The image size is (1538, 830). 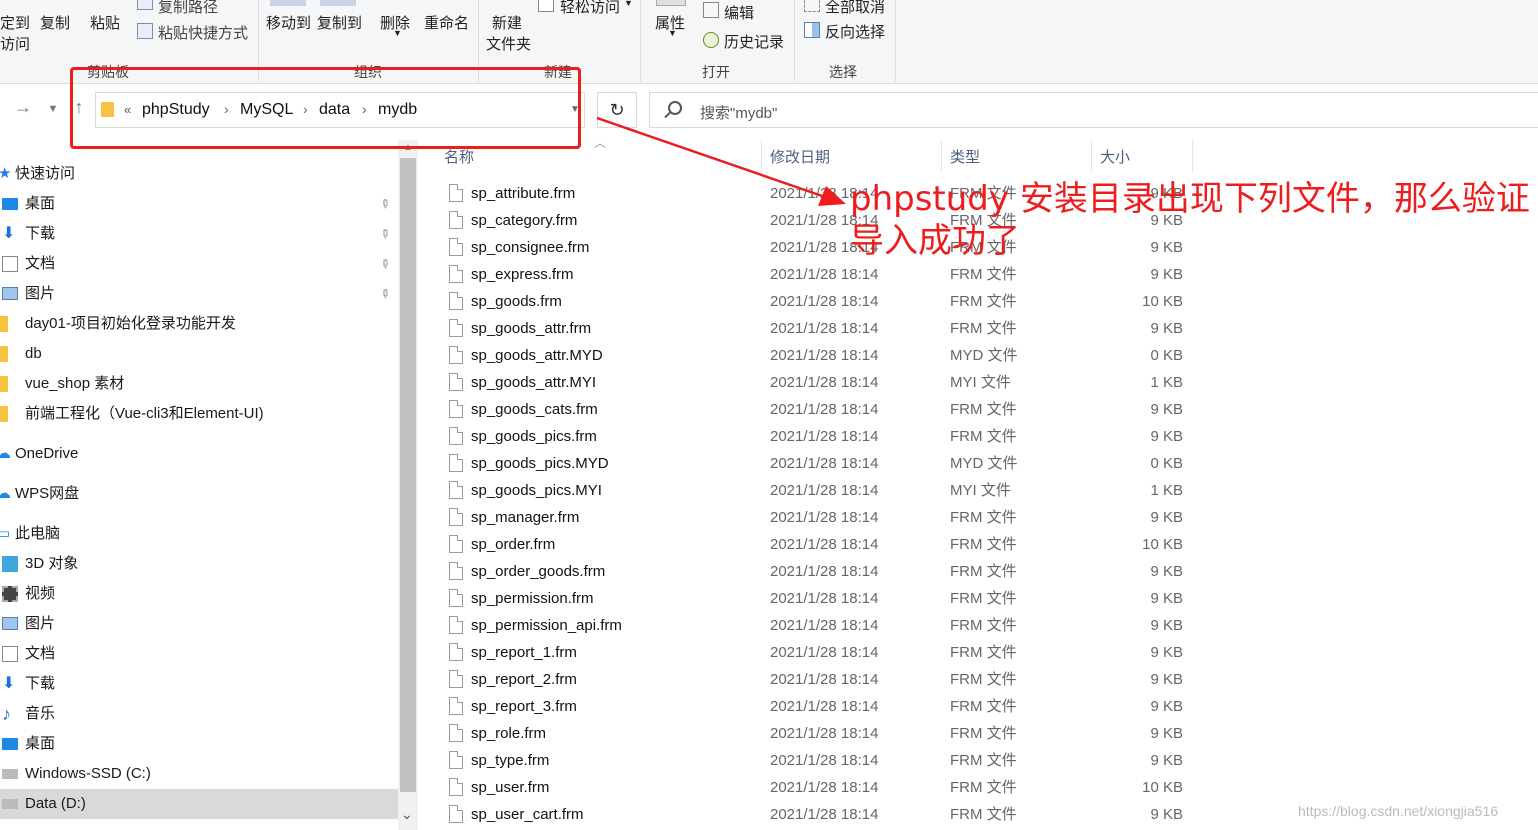 I want to click on watermark: https://blog.csdn.net/xiongjia516, so click(x=1398, y=811).